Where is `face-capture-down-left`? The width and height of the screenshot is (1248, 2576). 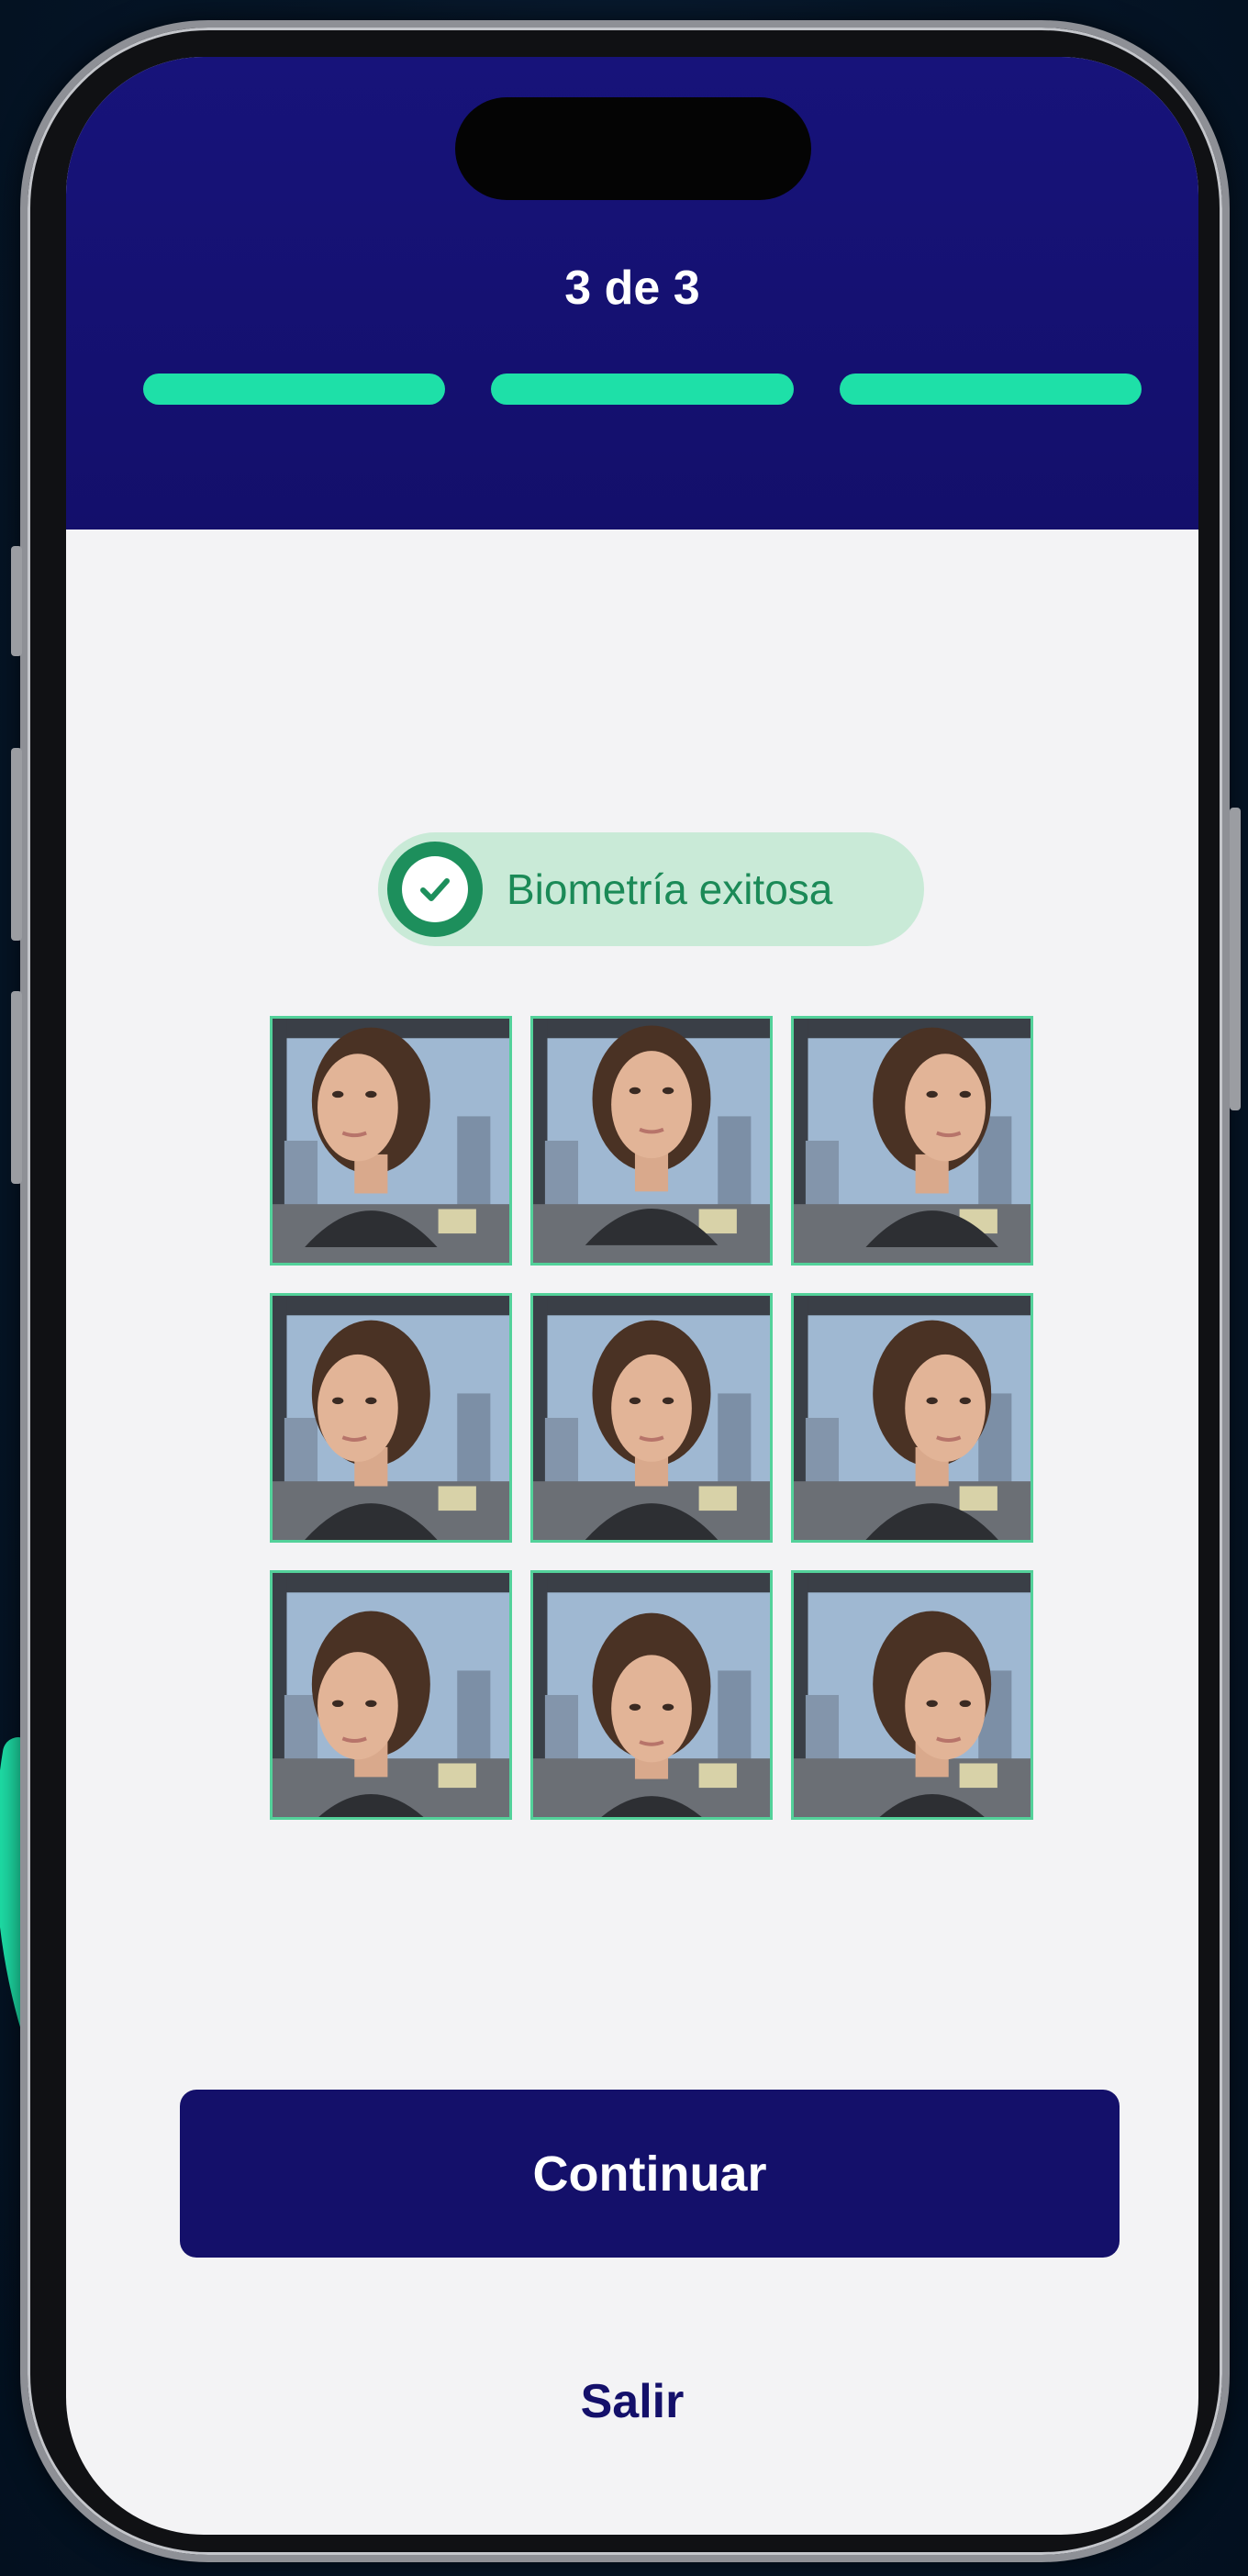 face-capture-down-left is located at coordinates (391, 1695).